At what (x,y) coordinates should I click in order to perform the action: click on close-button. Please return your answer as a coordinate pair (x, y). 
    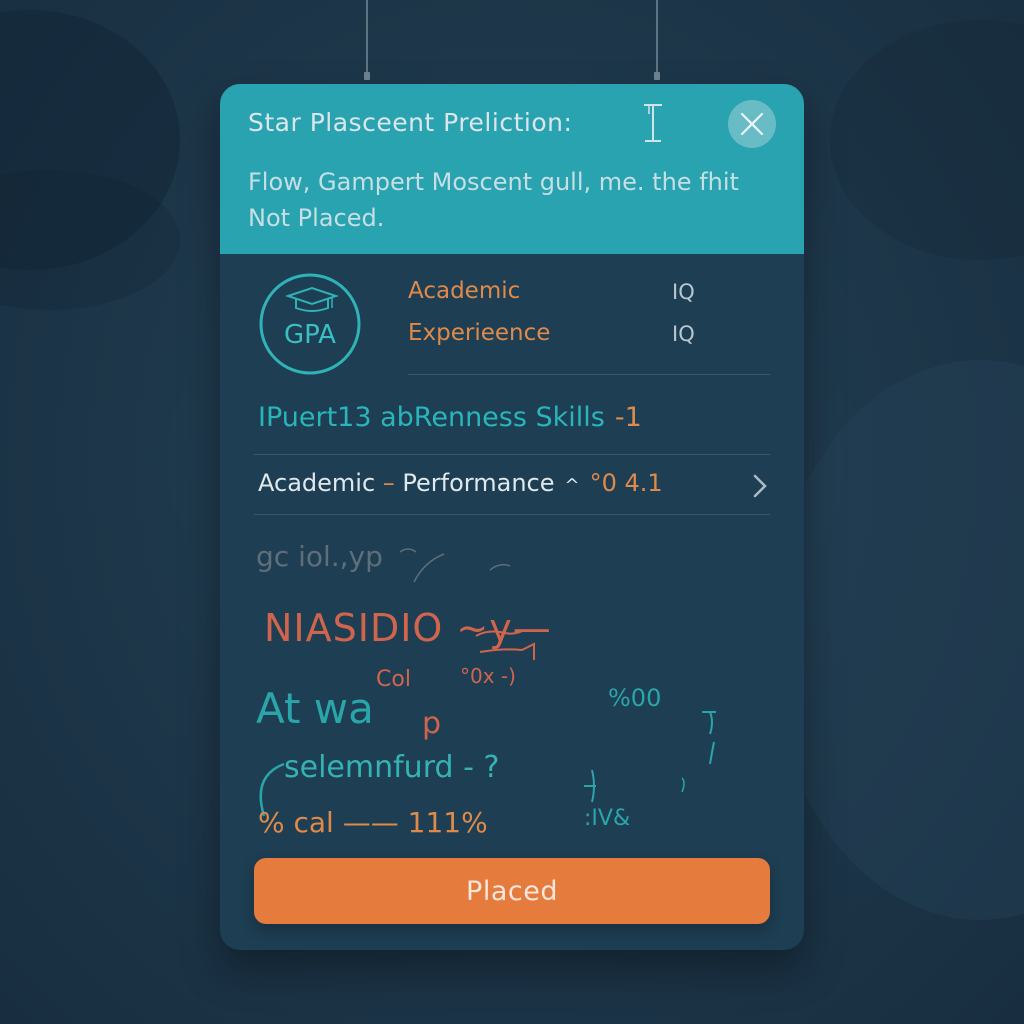
    Looking at the image, I should click on (752, 124).